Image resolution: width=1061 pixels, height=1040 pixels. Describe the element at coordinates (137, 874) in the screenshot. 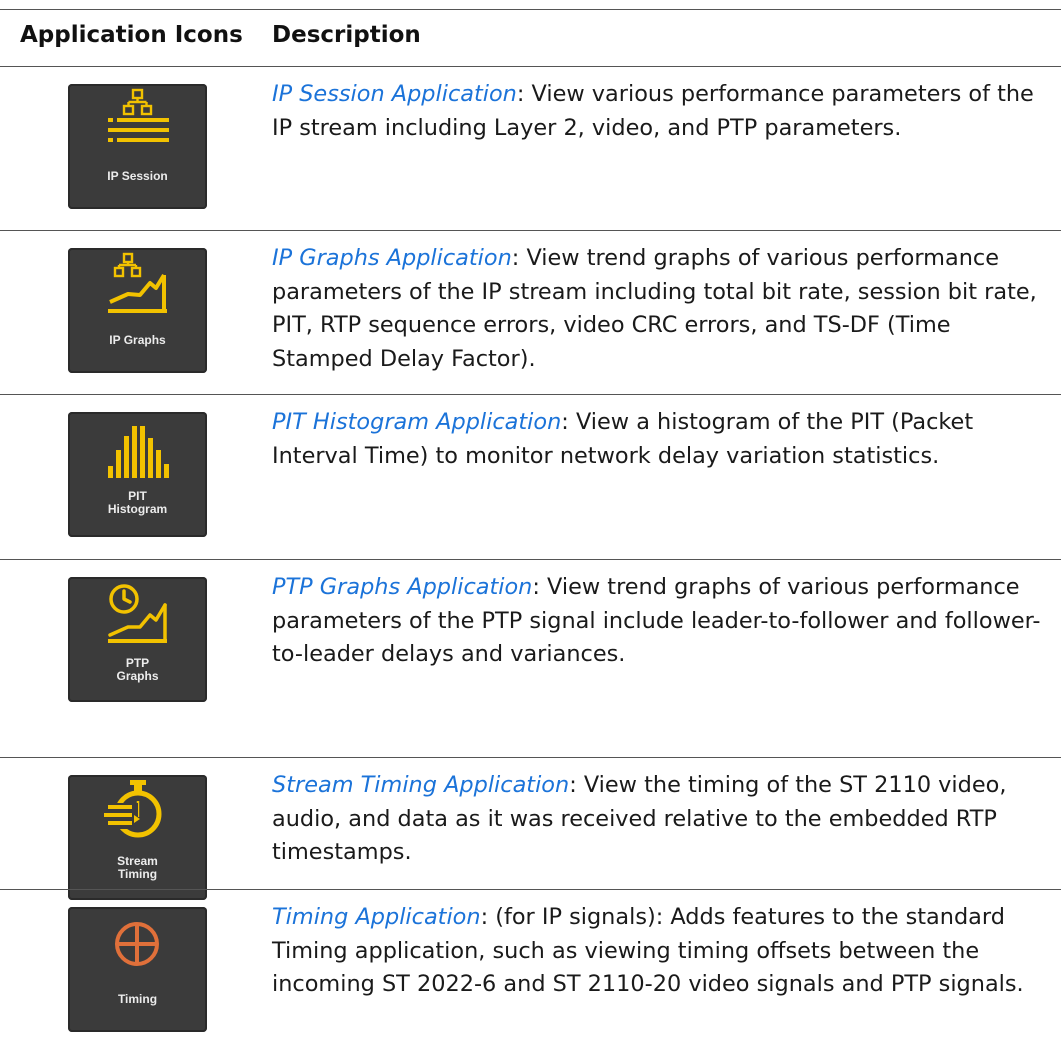

I see `stream-timing-icon-label-2: Timing` at that location.